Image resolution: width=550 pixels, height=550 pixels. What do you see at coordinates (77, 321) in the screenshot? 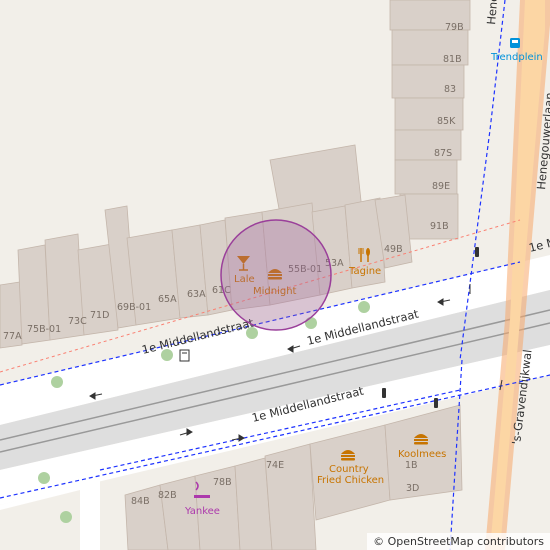
I see `house-number: 73C` at bounding box center [77, 321].